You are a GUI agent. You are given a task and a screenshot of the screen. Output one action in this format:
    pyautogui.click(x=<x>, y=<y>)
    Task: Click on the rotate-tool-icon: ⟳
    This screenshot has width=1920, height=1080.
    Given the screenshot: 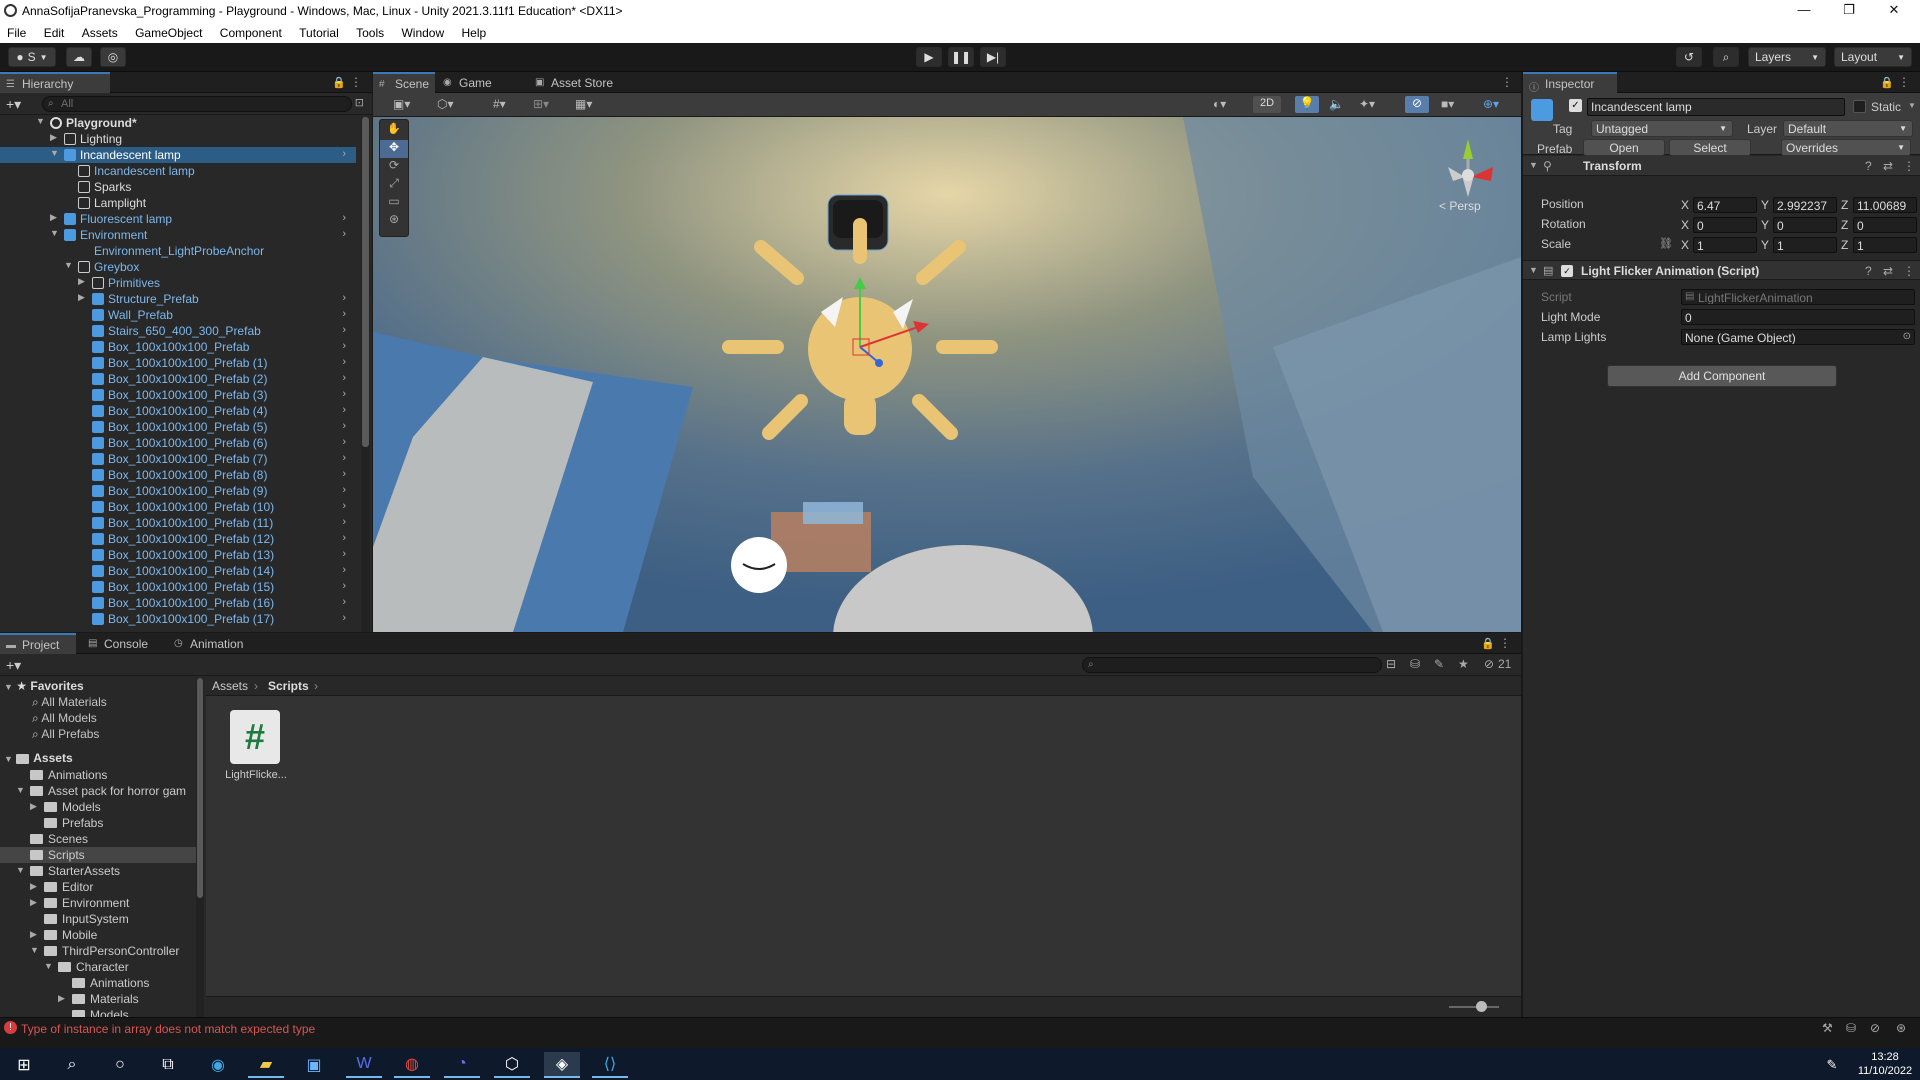 What is the action you would take?
    pyautogui.click(x=394, y=167)
    